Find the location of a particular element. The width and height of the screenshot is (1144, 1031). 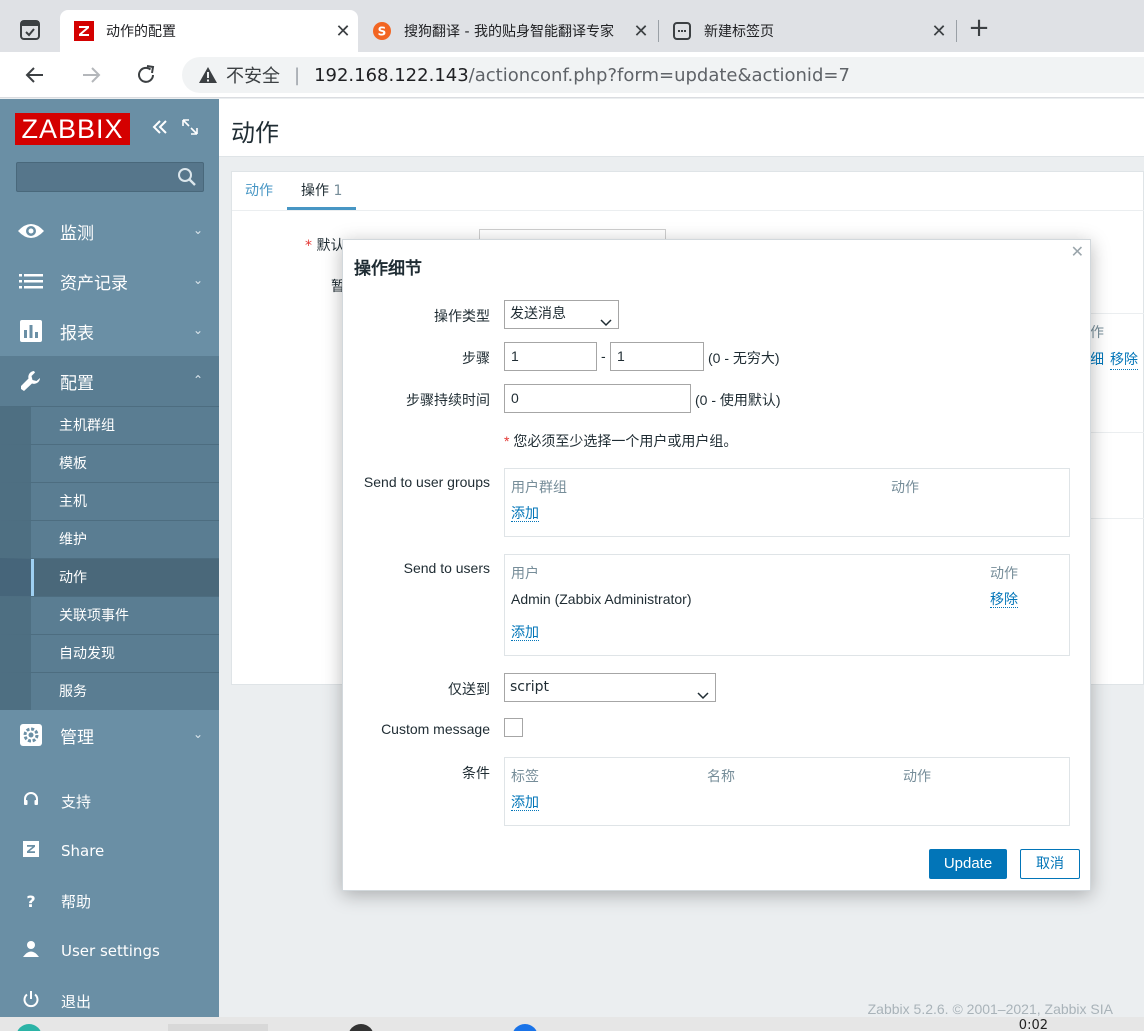

back-arrow-icon is located at coordinates (35, 75).